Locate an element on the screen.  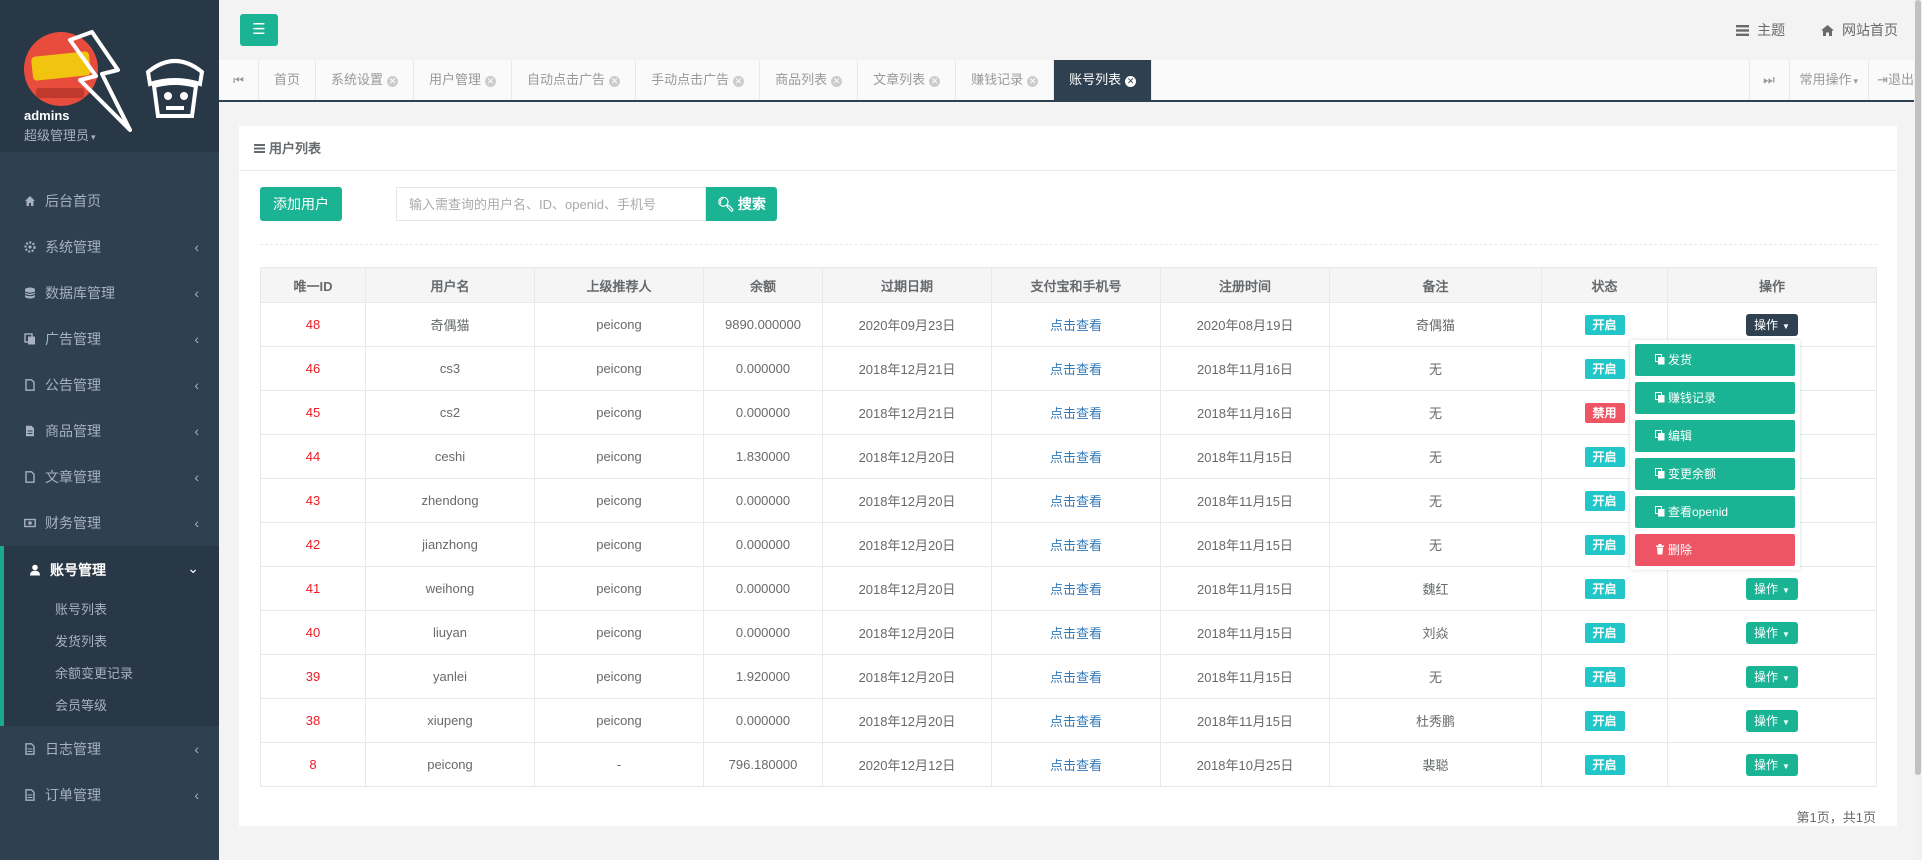
tab-manual-click-ads: 手动点击广告 ✕ is located at coordinates (698, 80).